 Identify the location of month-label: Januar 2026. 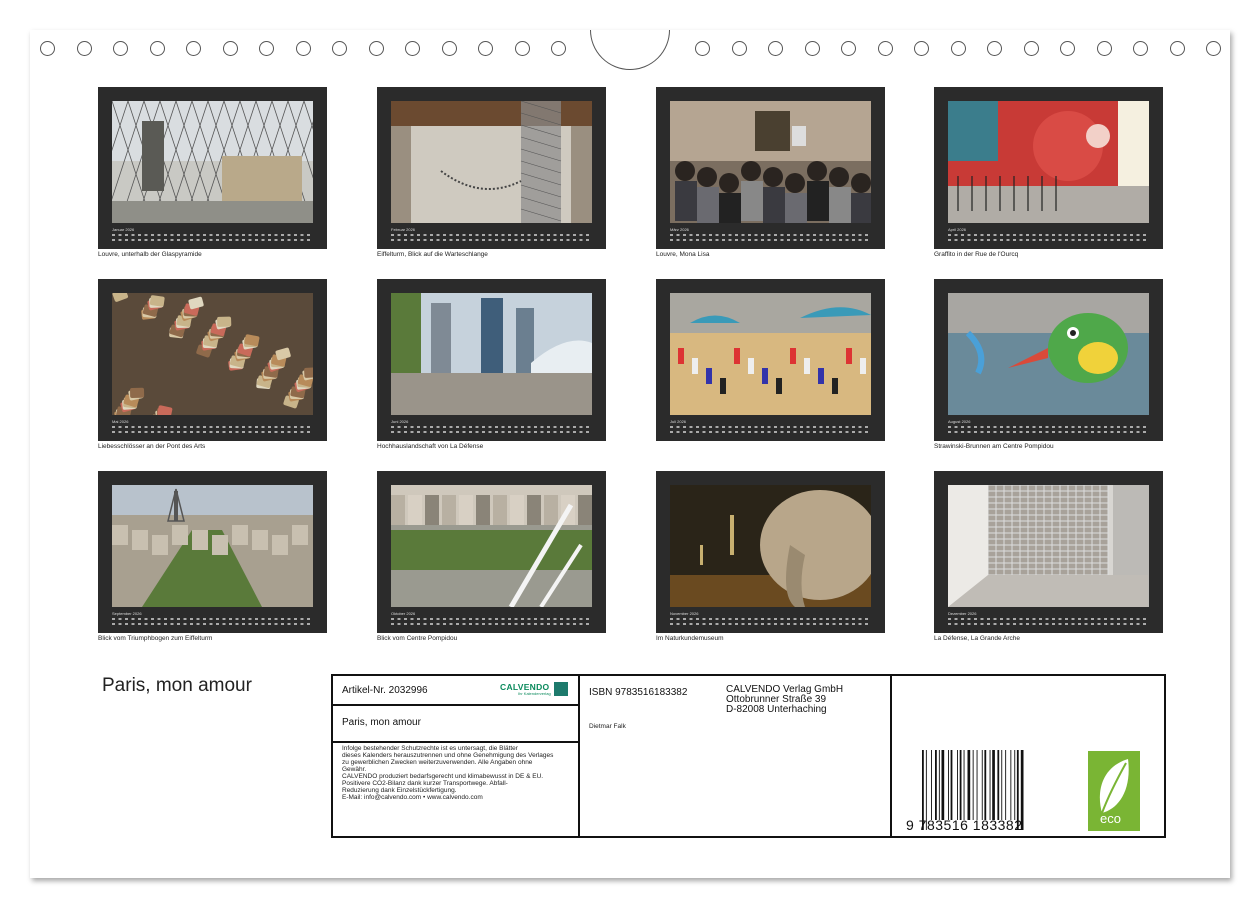
(123, 229).